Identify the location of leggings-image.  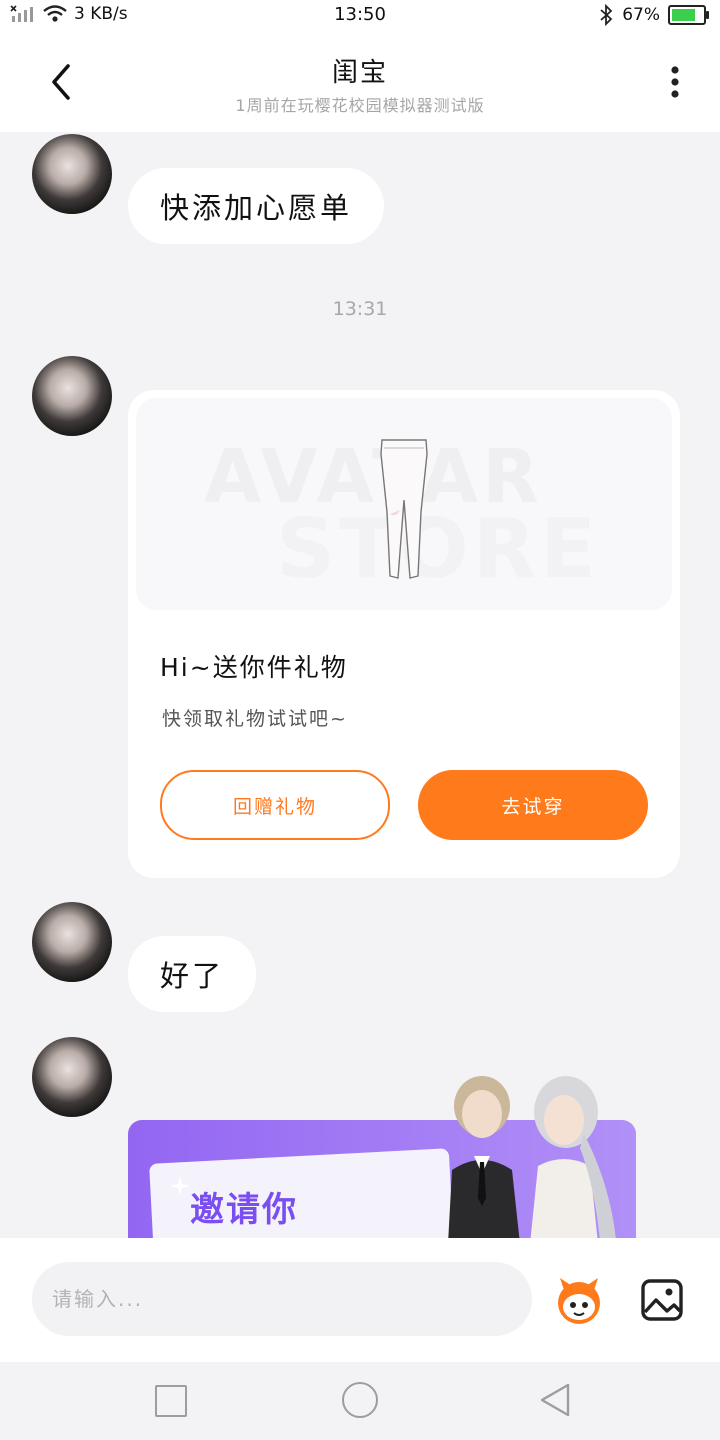
(404, 509).